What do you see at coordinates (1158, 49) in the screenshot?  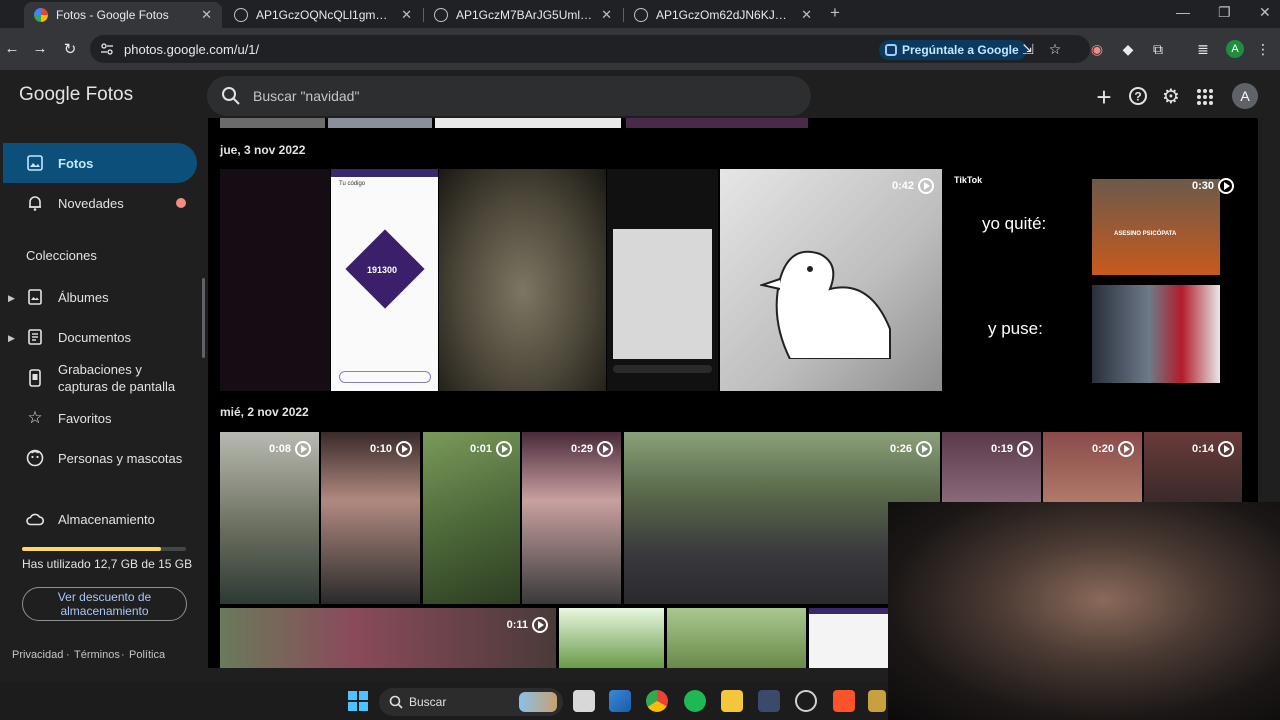 I see `extensions-puzzle-icon: ⧉` at bounding box center [1158, 49].